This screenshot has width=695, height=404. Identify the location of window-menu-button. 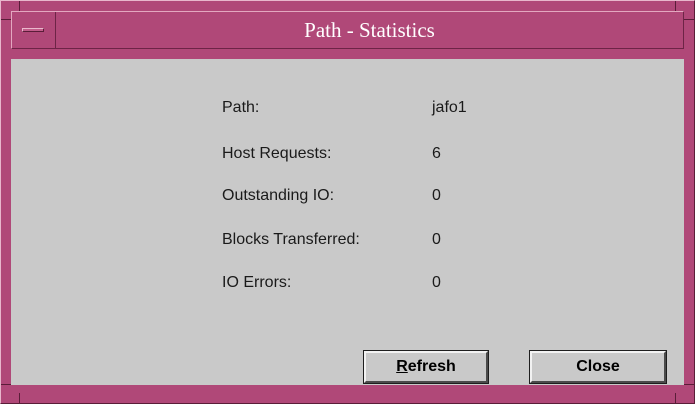
(34, 30).